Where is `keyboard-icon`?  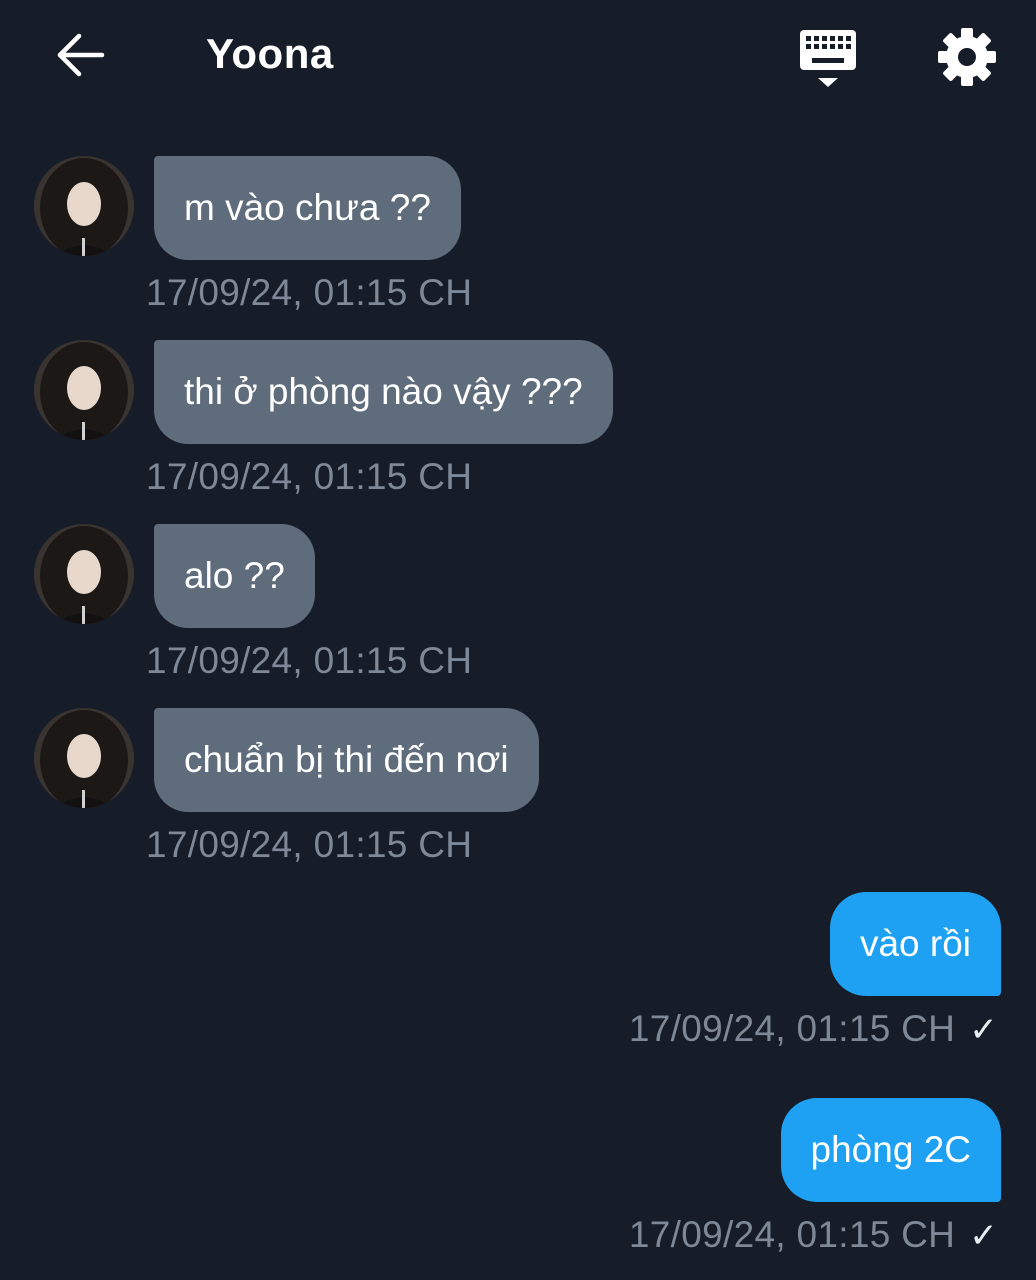 keyboard-icon is located at coordinates (828, 58).